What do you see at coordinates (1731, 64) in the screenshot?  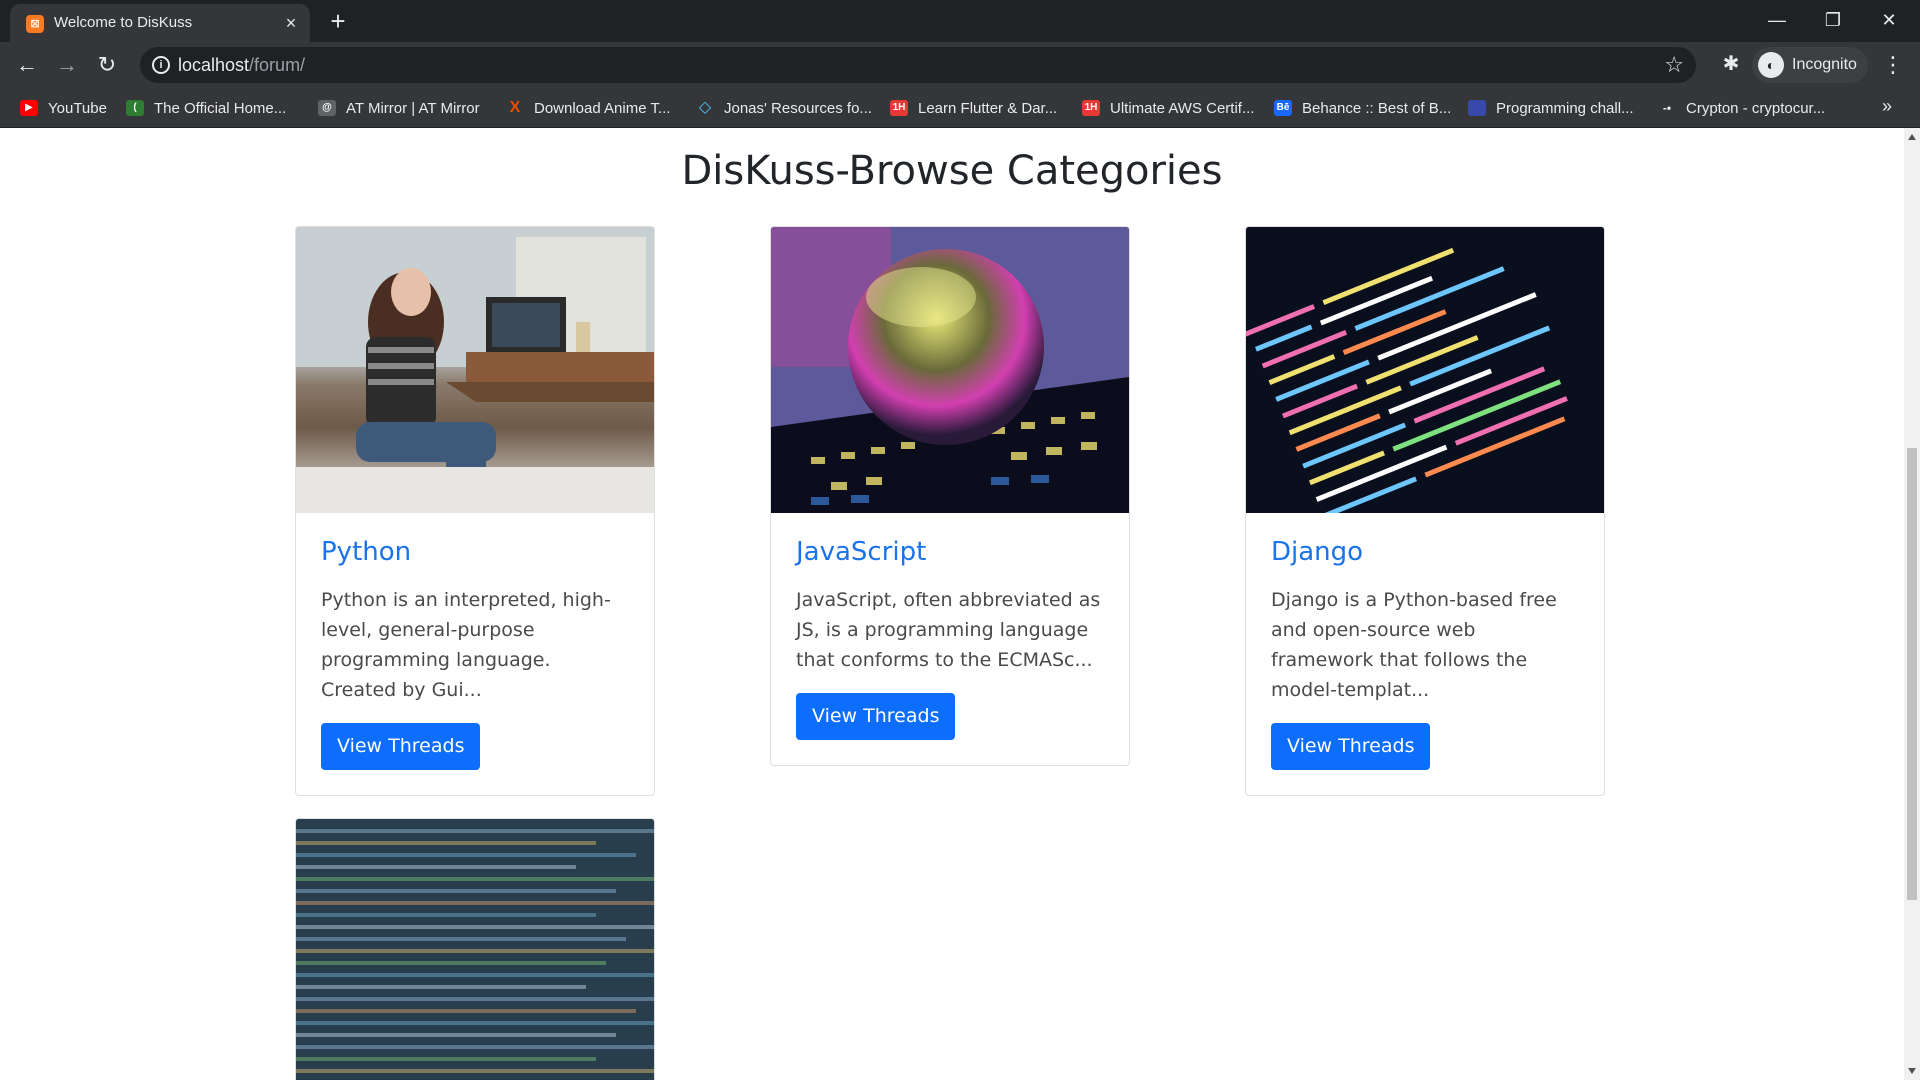 I see `extensions-puzzle-icon: ✱` at bounding box center [1731, 64].